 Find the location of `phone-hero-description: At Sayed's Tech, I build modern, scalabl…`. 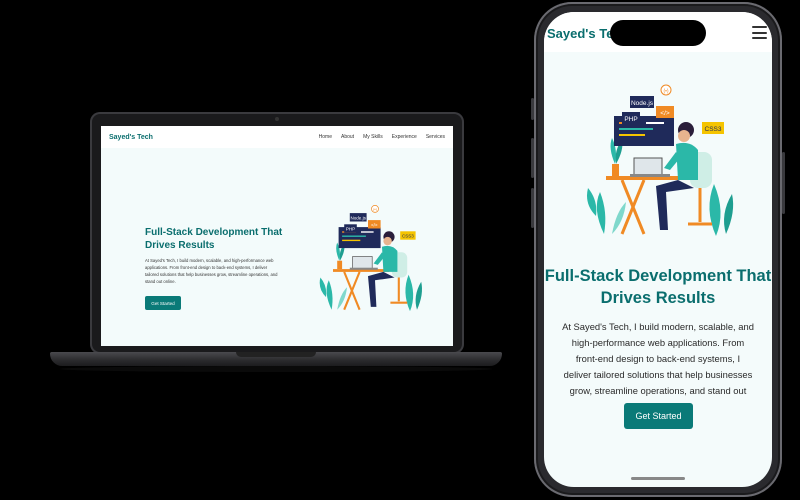

phone-hero-description: At Sayed's Tech, I build modern, scalabl… is located at coordinates (658, 366).